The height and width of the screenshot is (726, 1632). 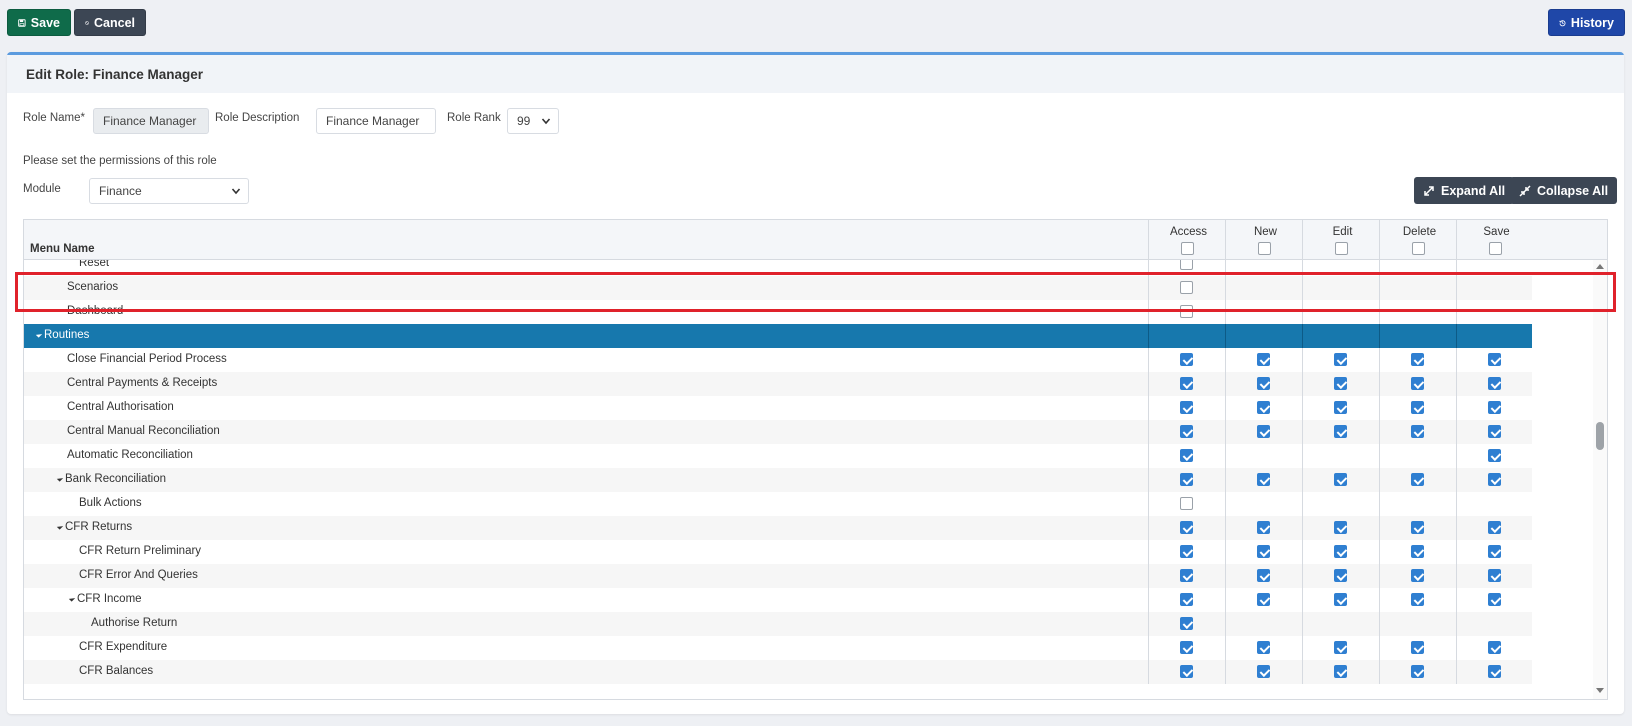 What do you see at coordinates (778, 480) in the screenshot?
I see `menu-row: Bank Reconciliation` at bounding box center [778, 480].